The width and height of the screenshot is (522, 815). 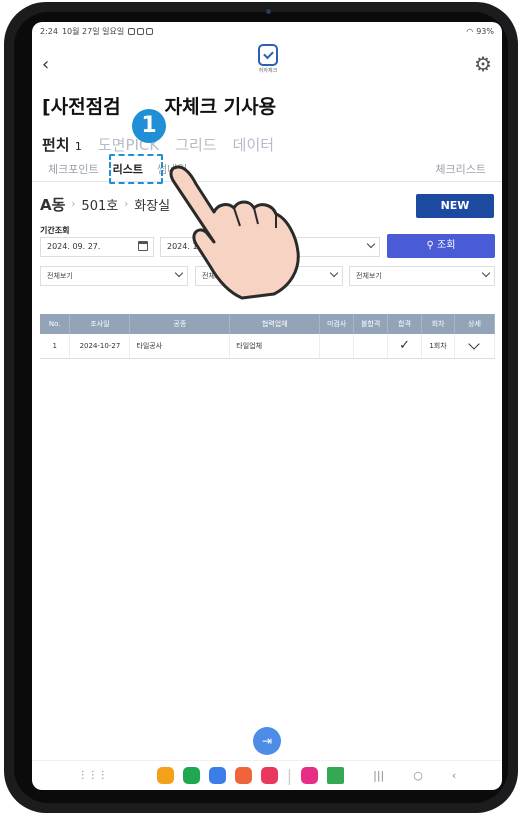 I want to click on col-trade: 공종, so click(x=180, y=324).